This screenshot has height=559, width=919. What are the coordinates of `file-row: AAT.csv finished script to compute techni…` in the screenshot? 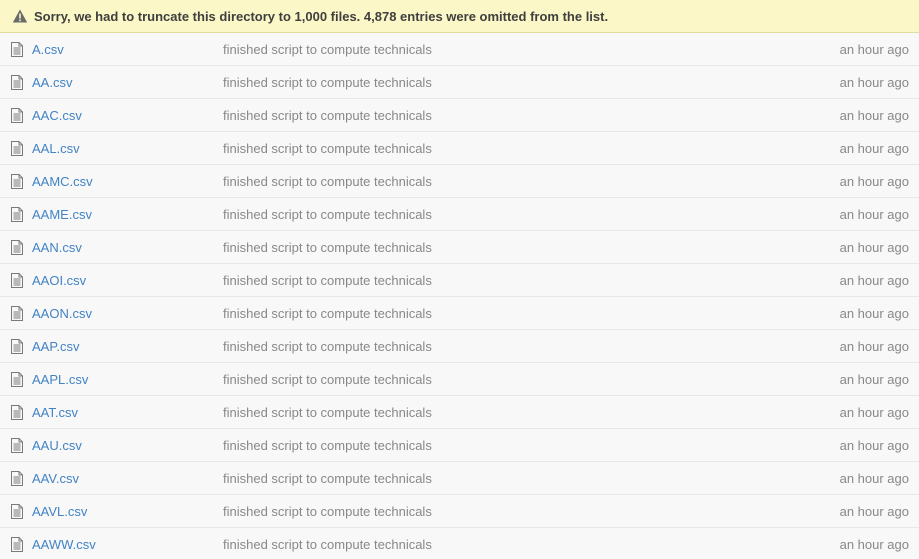 It's located at (459, 412).